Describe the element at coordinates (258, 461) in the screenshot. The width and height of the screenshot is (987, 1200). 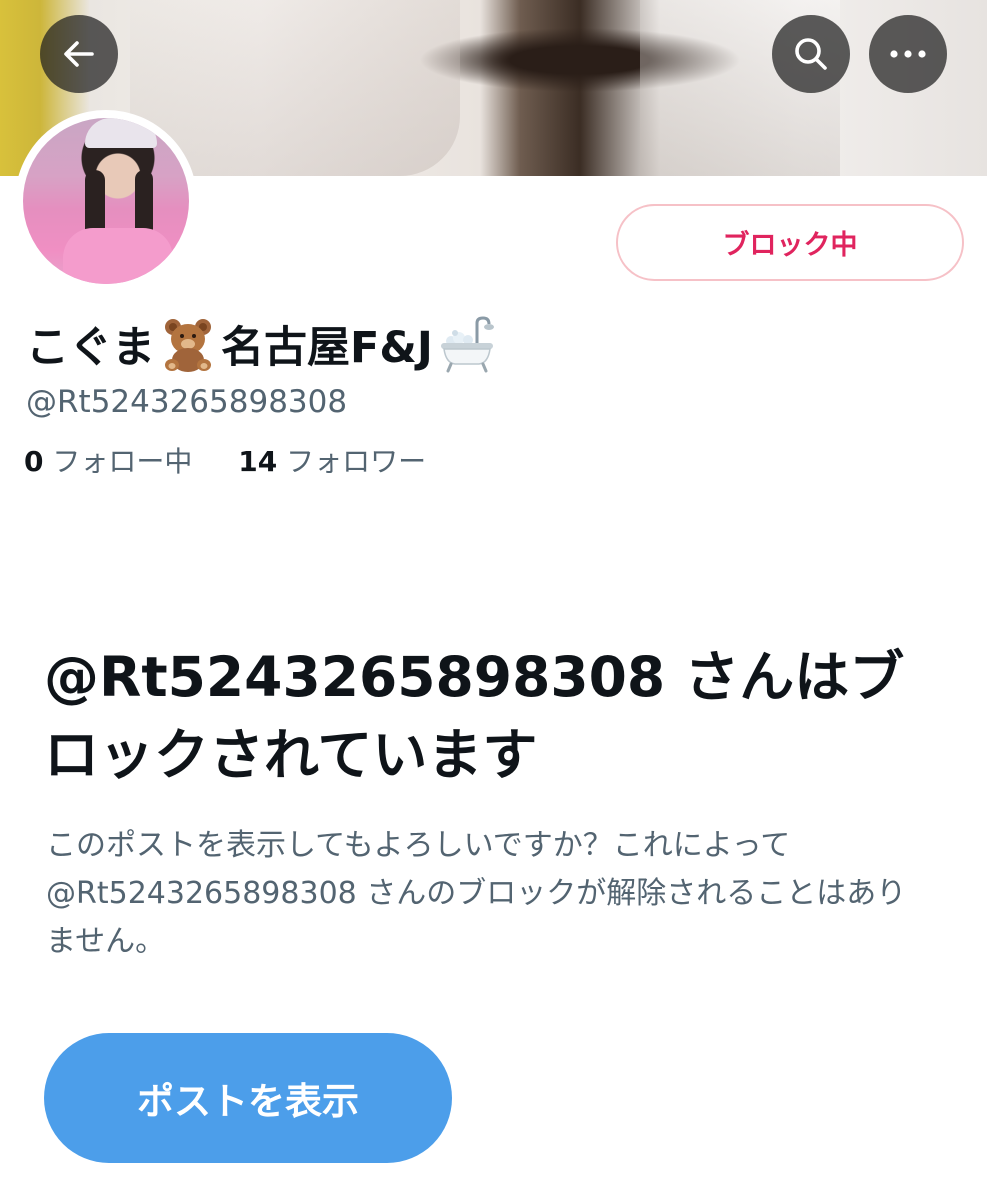
I see `followers-count: 14` at that location.